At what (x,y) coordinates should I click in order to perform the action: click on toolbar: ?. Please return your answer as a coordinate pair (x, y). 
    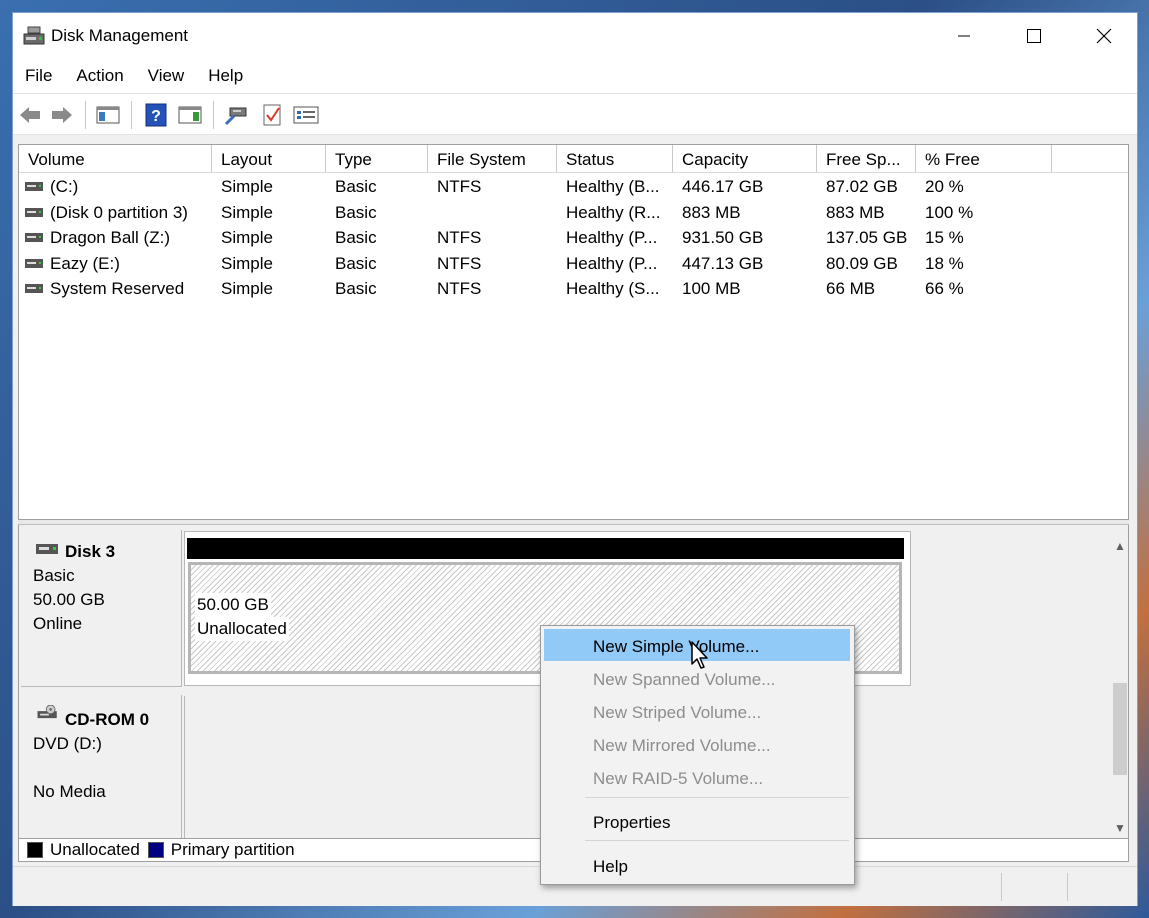
    Looking at the image, I should click on (575, 114).